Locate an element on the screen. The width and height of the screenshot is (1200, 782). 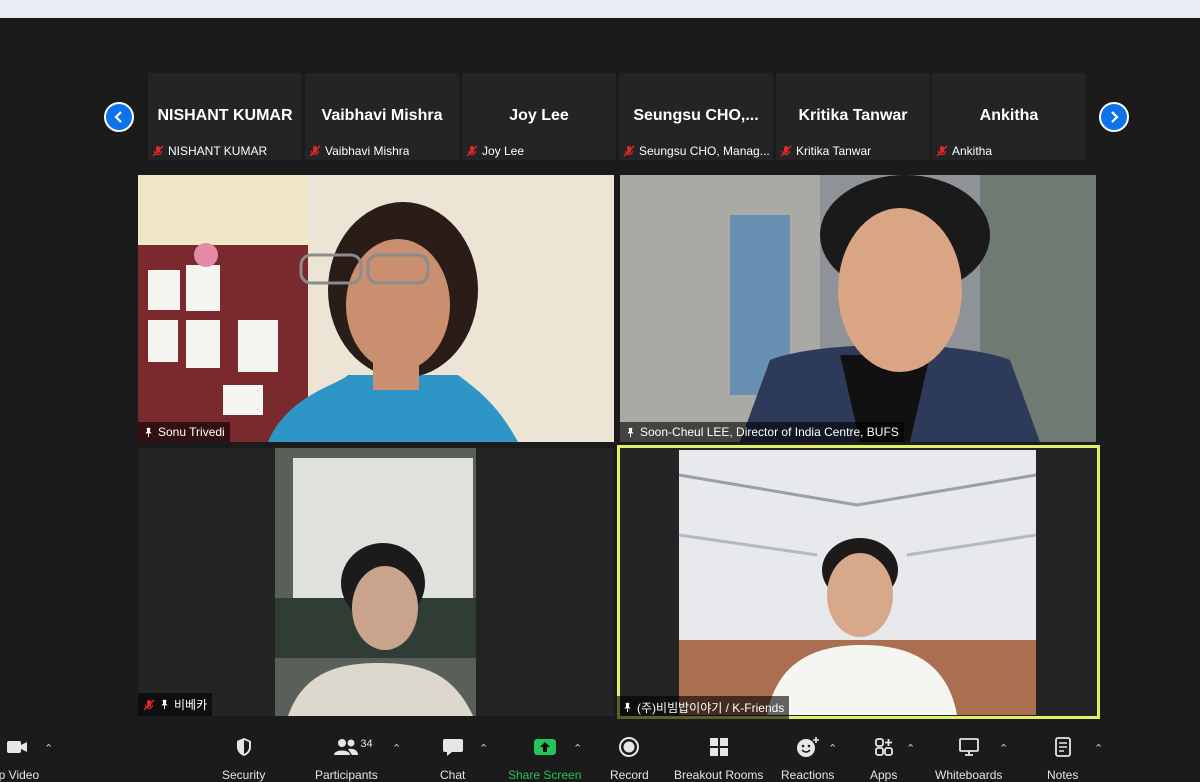
breakout-rooms-label: Breakout Rooms is located at coordinates (719, 775).